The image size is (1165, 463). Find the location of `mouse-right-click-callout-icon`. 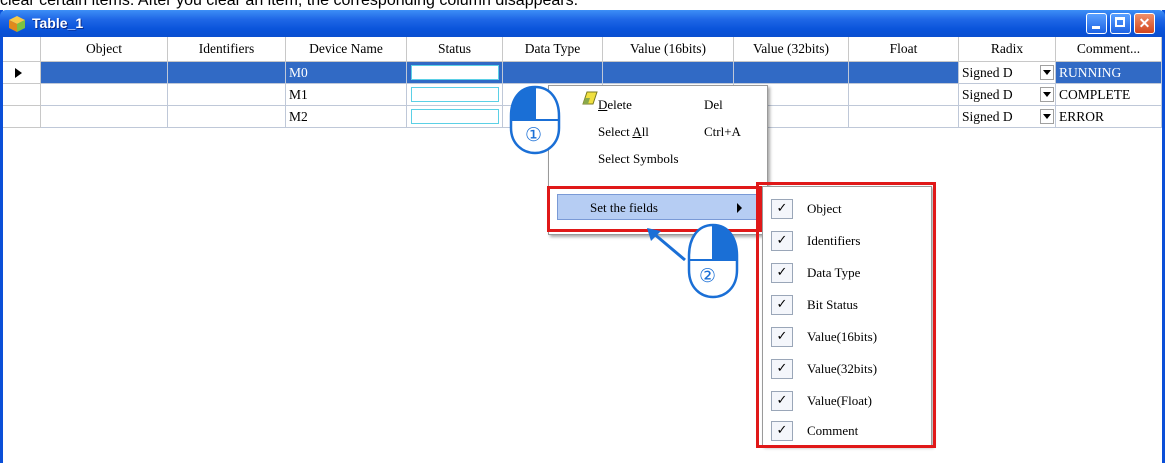

mouse-right-click-callout-icon is located at coordinates (713, 261).